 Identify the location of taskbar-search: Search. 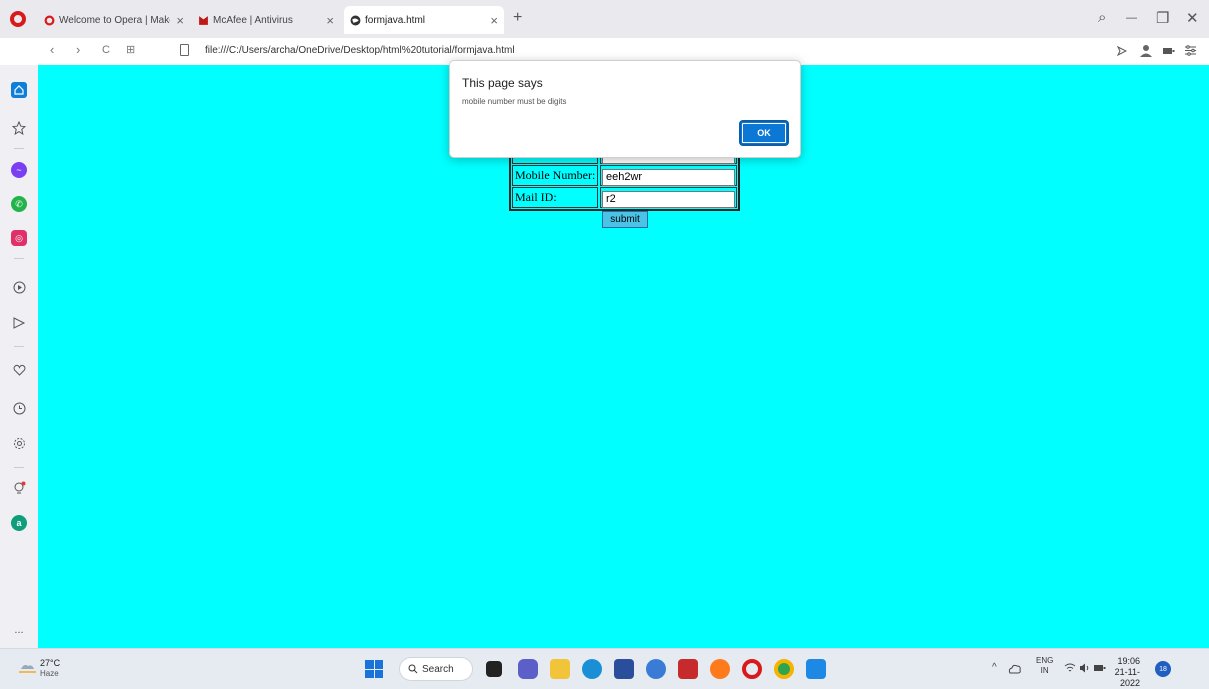
(436, 669).